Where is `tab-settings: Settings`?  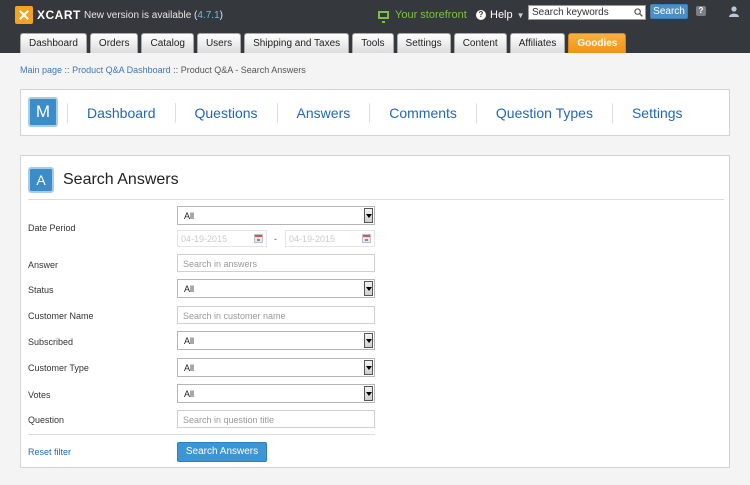
tab-settings: Settings is located at coordinates (423, 43).